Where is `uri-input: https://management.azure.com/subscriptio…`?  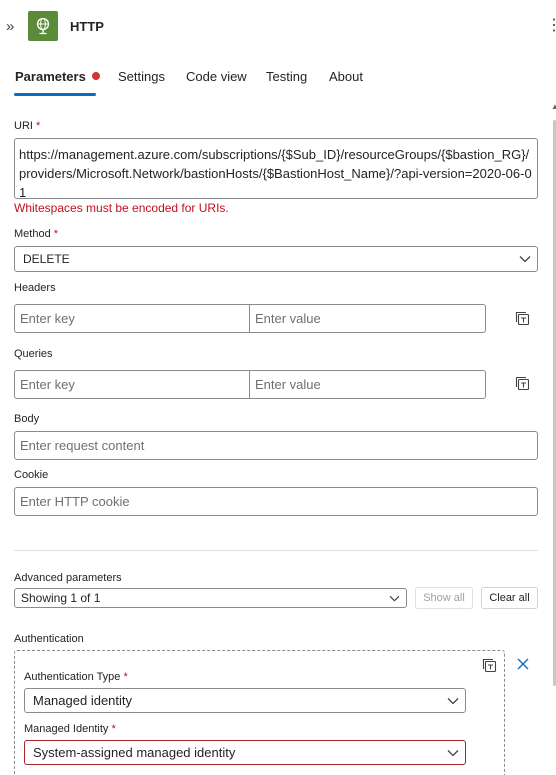
uri-input: https://management.azure.com/subscriptio… is located at coordinates (276, 169).